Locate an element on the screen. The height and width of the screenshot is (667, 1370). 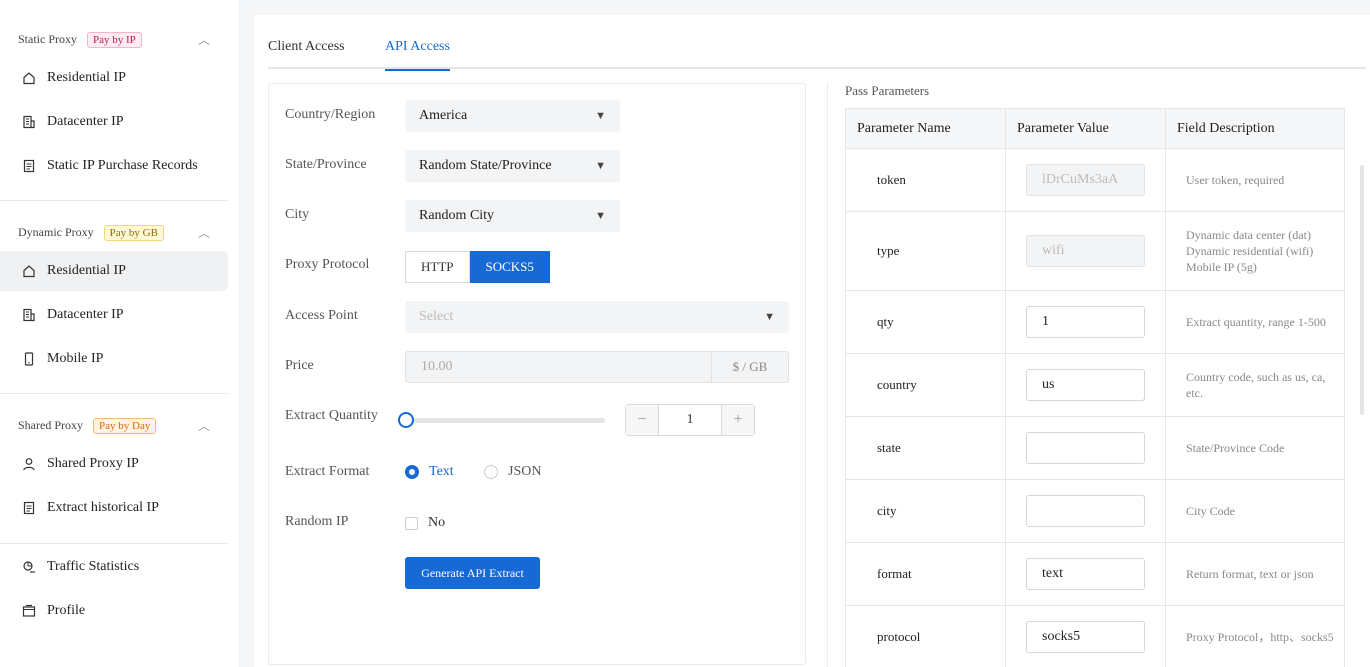
param-name: state is located at coordinates (925, 448).